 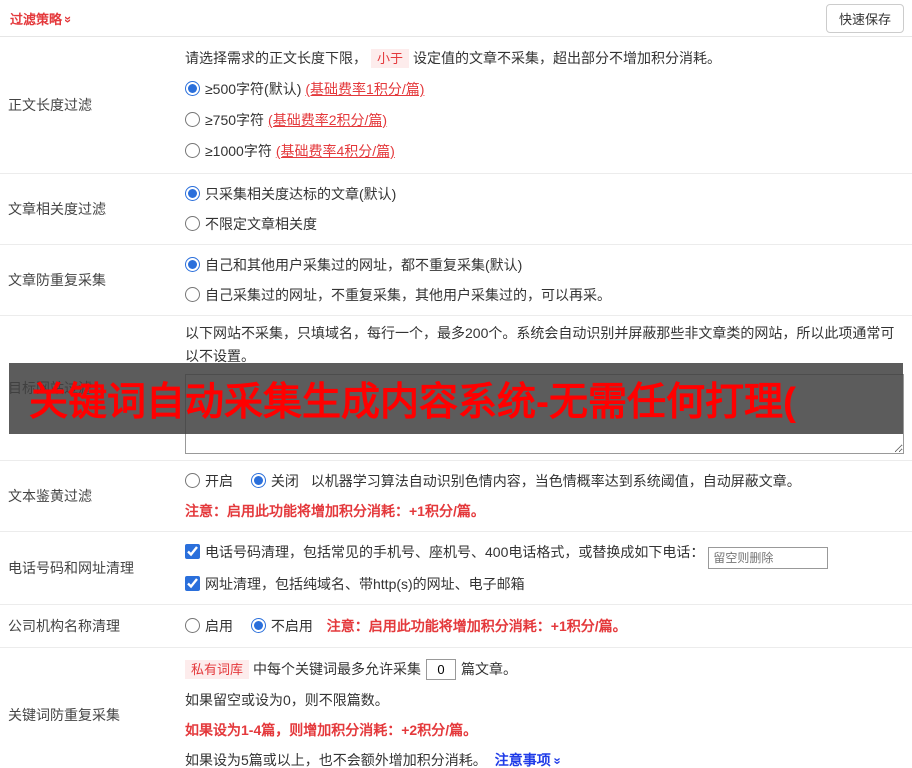 What do you see at coordinates (261, 224) in the screenshot?
I see `relevance-option-any-text: 不限定文章相关度` at bounding box center [261, 224].